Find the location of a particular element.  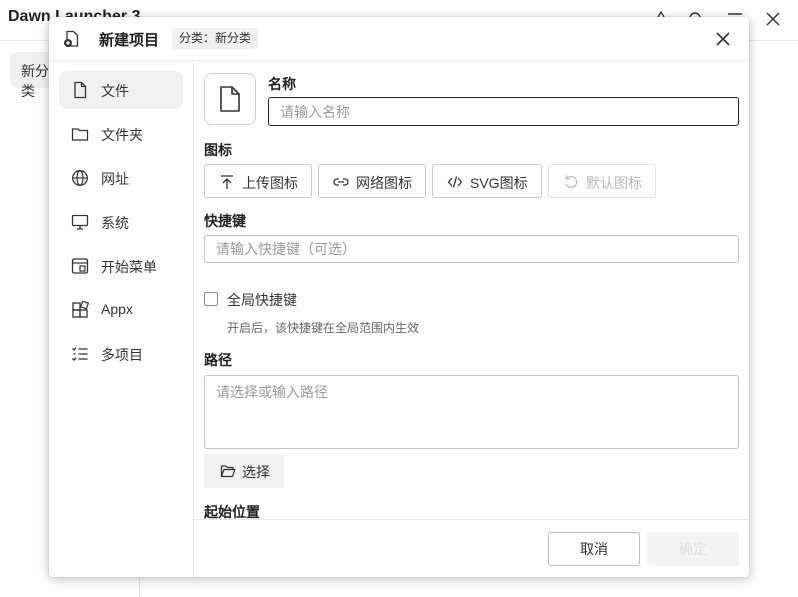

default-icon-button: 默认图标 is located at coordinates (602, 181).